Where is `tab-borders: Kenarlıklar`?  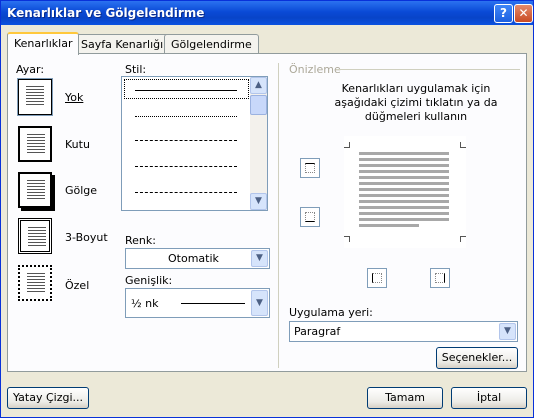
tab-borders: Kenarlıklar is located at coordinates (43, 43).